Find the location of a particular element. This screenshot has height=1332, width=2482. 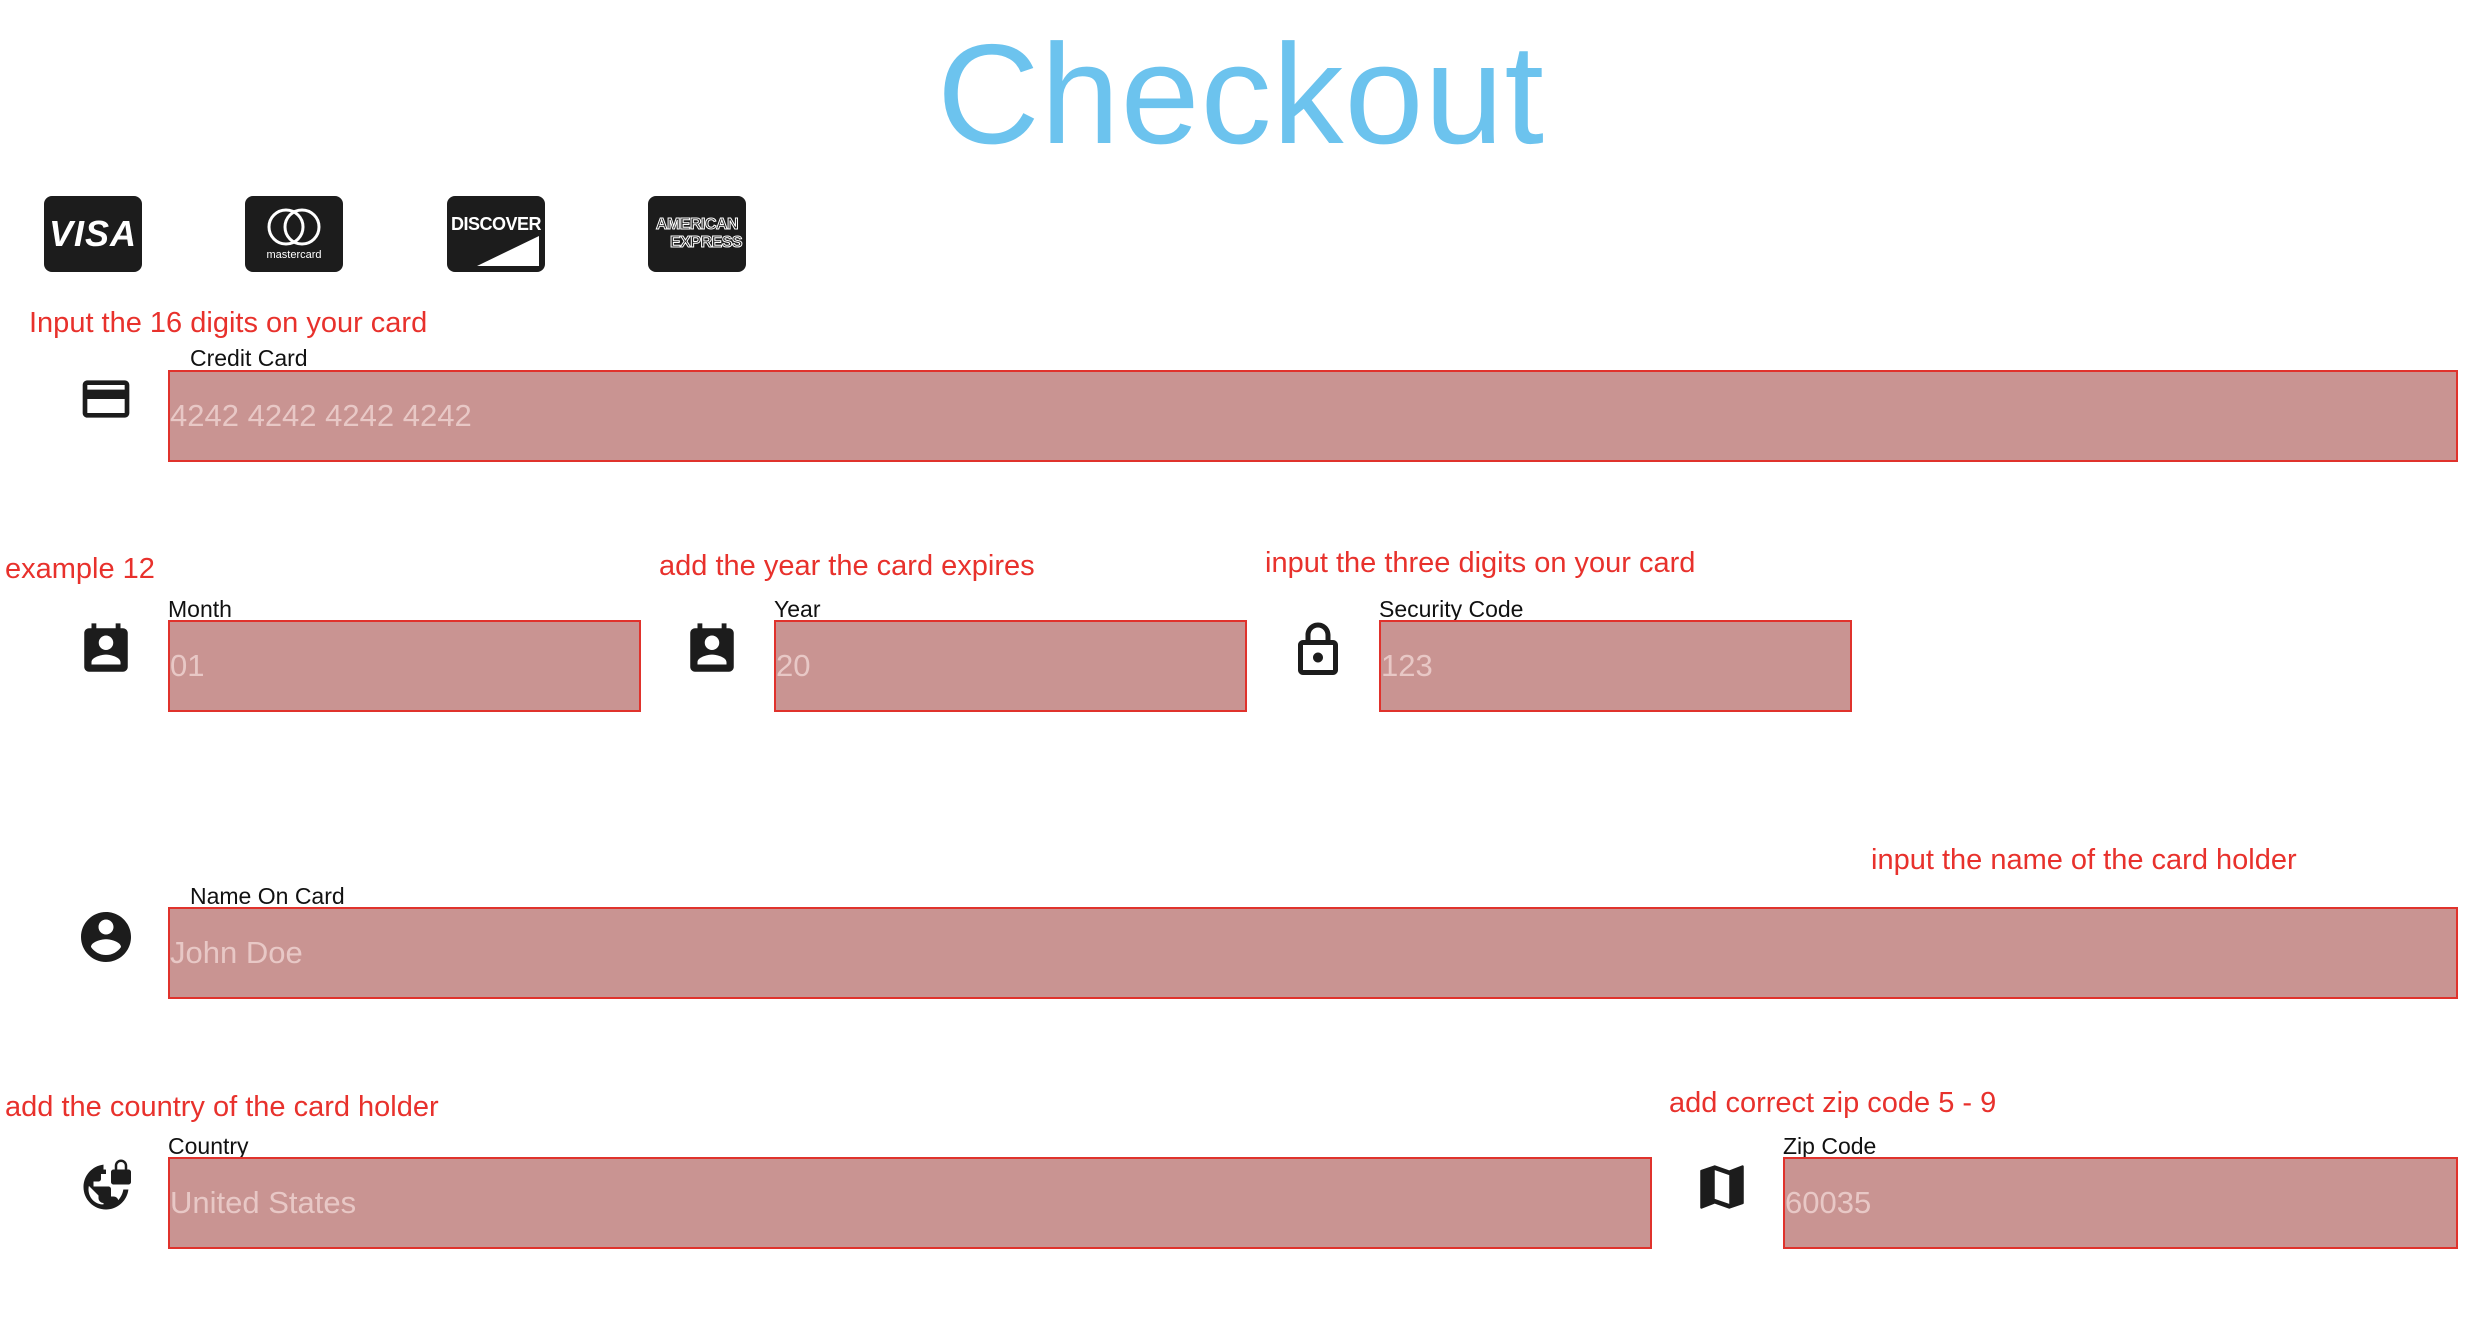

name-on-card-label: Name On Card is located at coordinates (267, 896).